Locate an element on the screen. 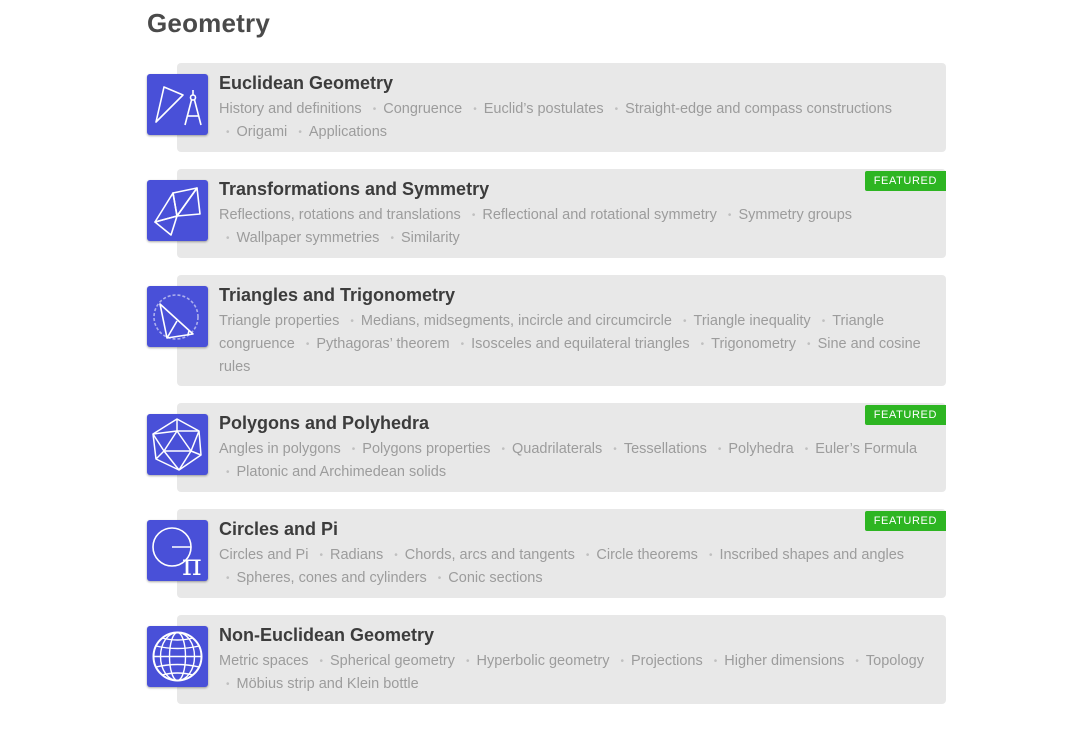 This screenshot has width=1080, height=737. page-title: Geometry is located at coordinates (208, 23).